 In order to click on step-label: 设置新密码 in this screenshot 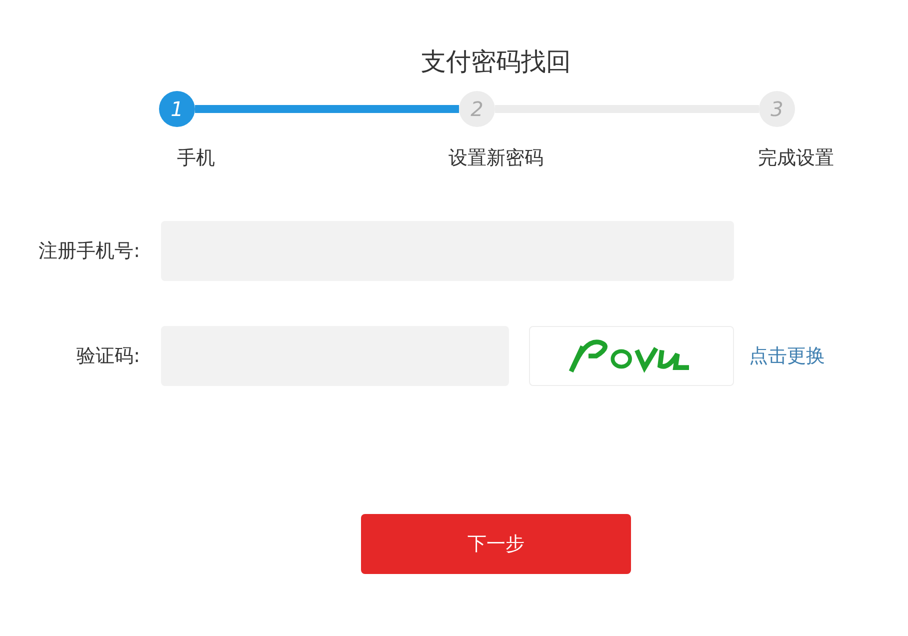, I will do `click(496, 158)`.